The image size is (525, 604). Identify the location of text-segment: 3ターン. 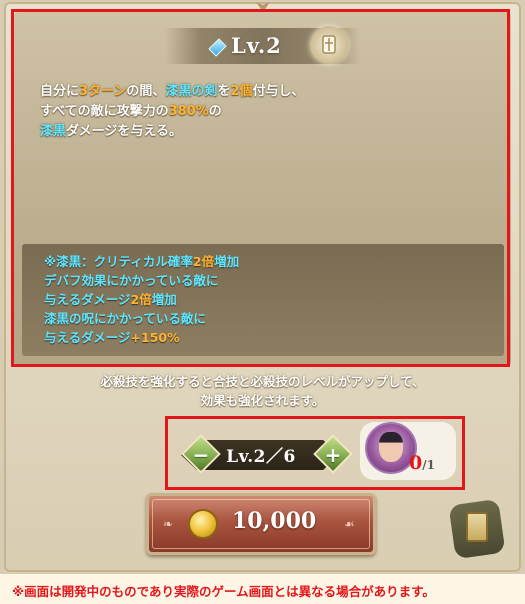
(103, 91).